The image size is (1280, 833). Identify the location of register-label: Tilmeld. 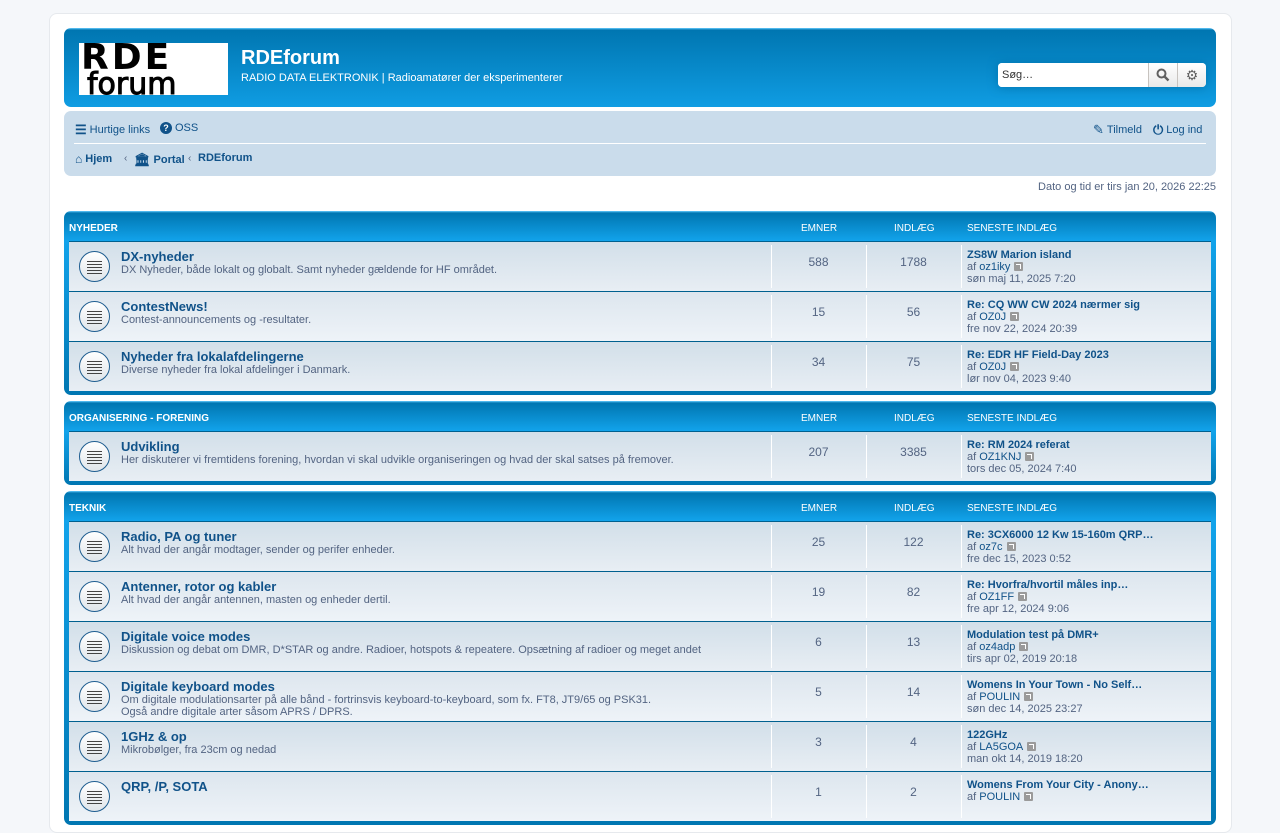
(1124, 130).